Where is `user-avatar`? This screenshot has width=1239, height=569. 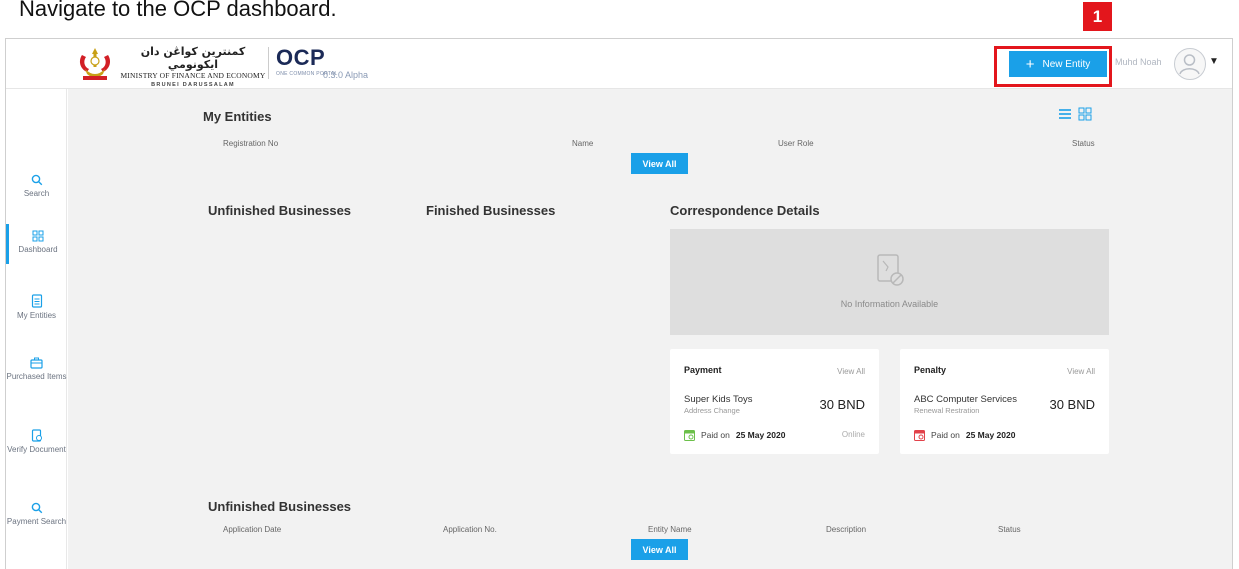 user-avatar is located at coordinates (1190, 64).